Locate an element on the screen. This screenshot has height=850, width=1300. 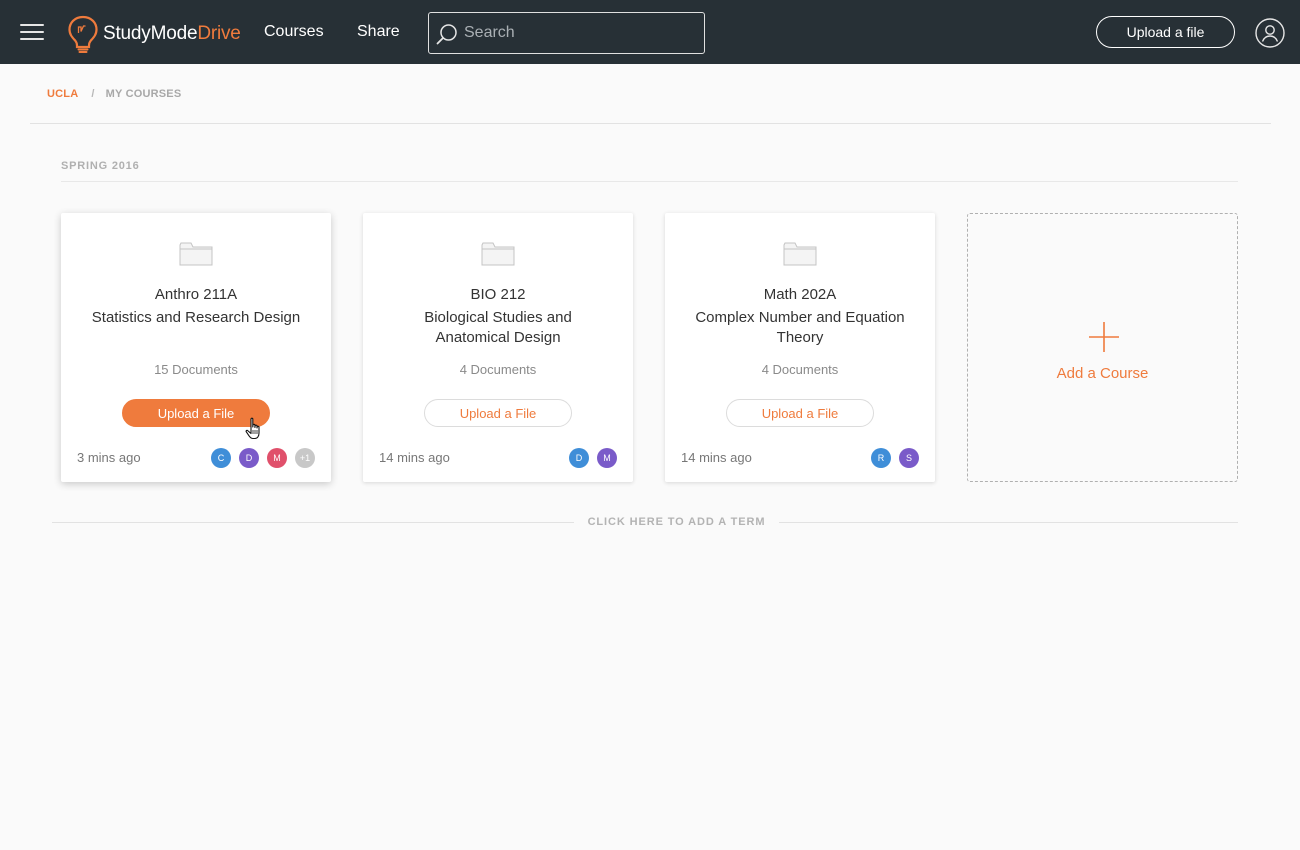
search-box is located at coordinates (566, 33).